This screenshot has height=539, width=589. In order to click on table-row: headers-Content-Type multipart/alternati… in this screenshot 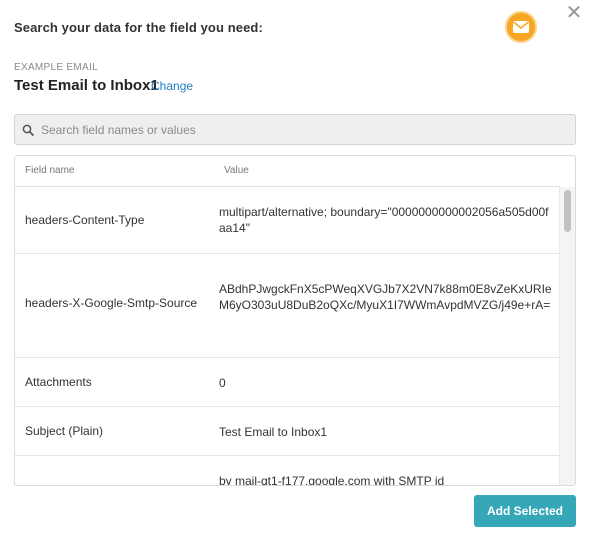, I will do `click(287, 220)`.